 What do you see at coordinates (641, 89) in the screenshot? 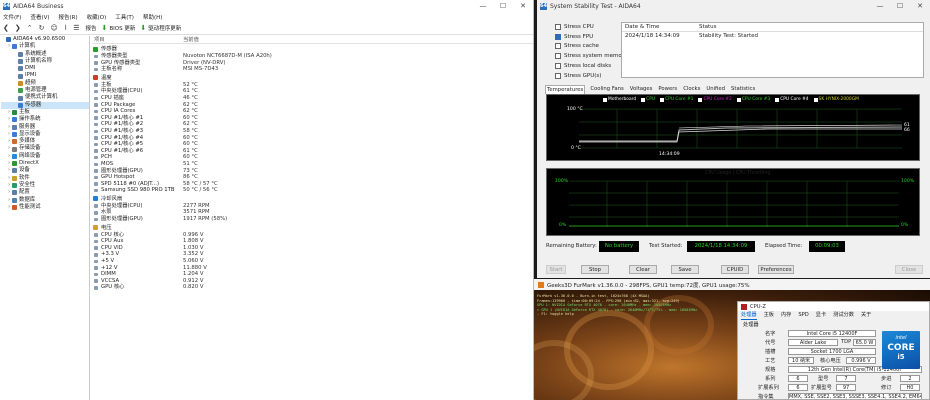
I see `graph-tab: Voltages` at bounding box center [641, 89].